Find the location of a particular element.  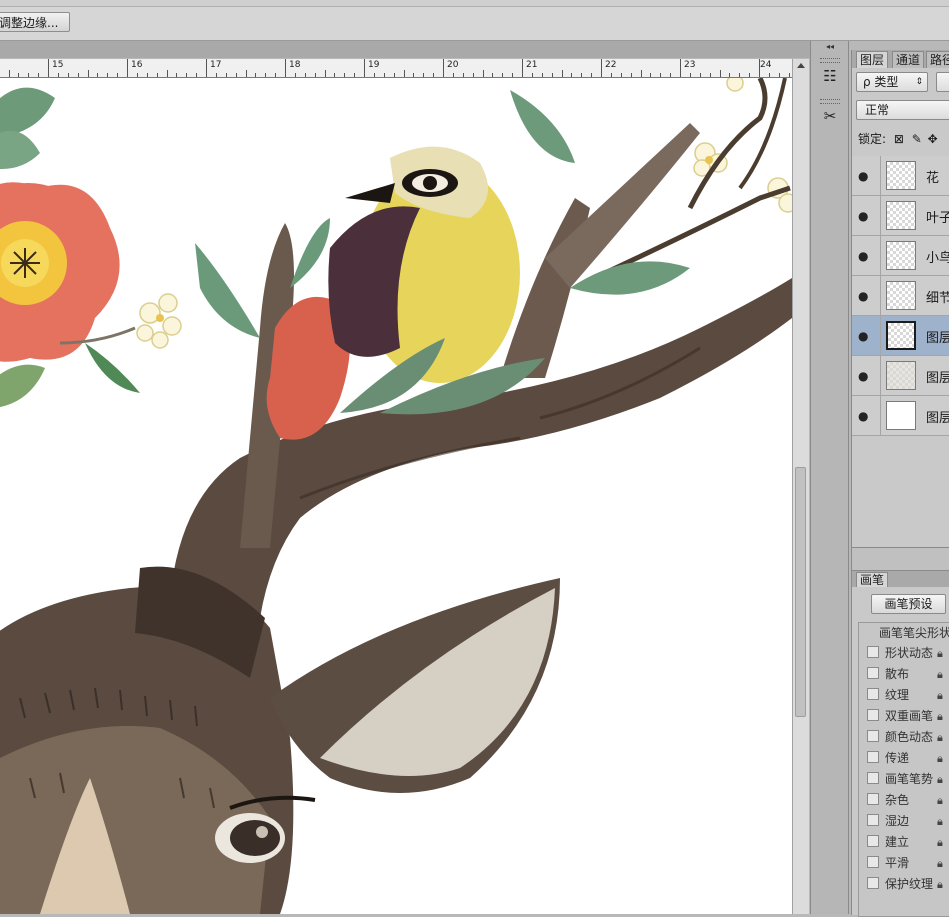

ruler-label: 15 is located at coordinates (58, 65).